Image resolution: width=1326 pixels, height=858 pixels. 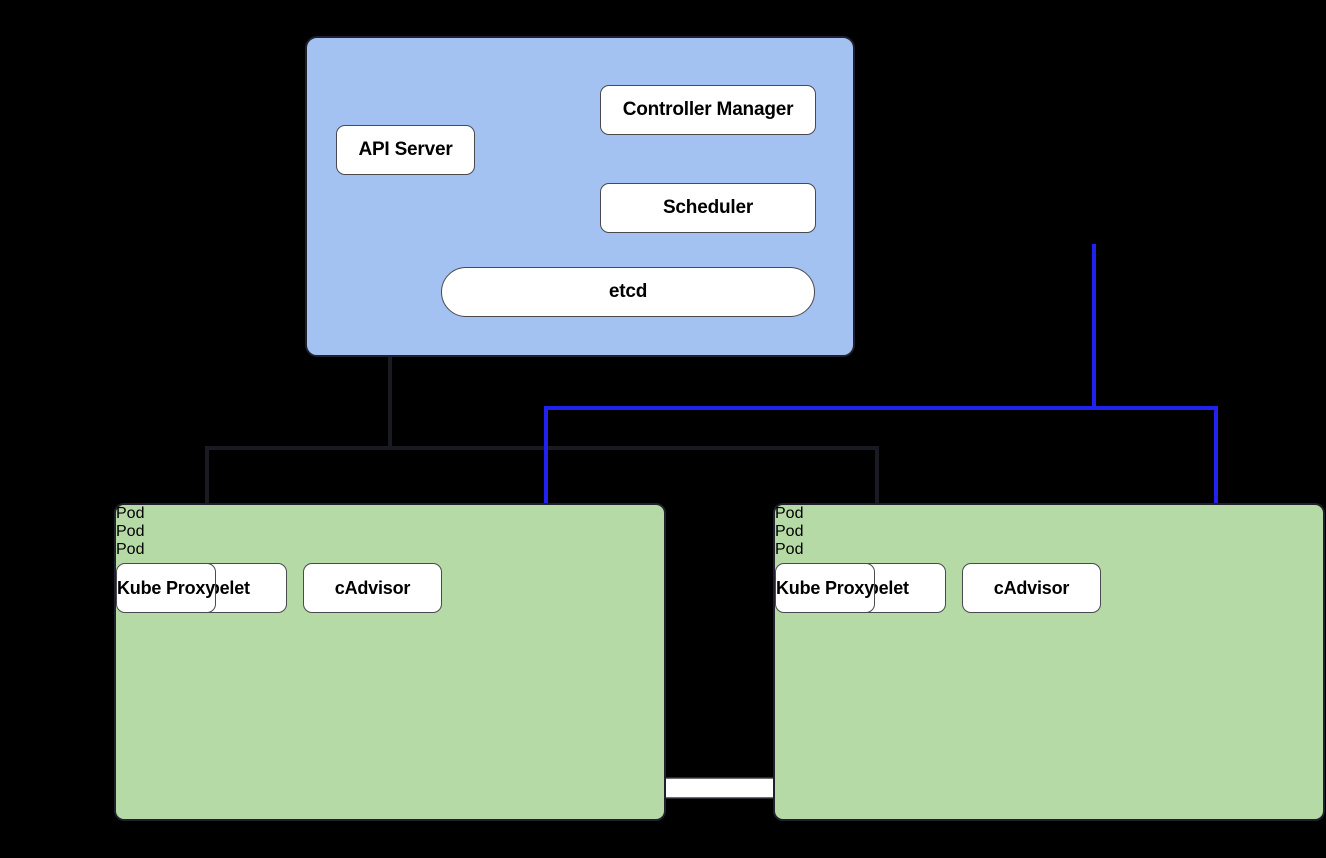 I want to click on kube-proxy-box-right: Kube Proxy, so click(x=825, y=588).